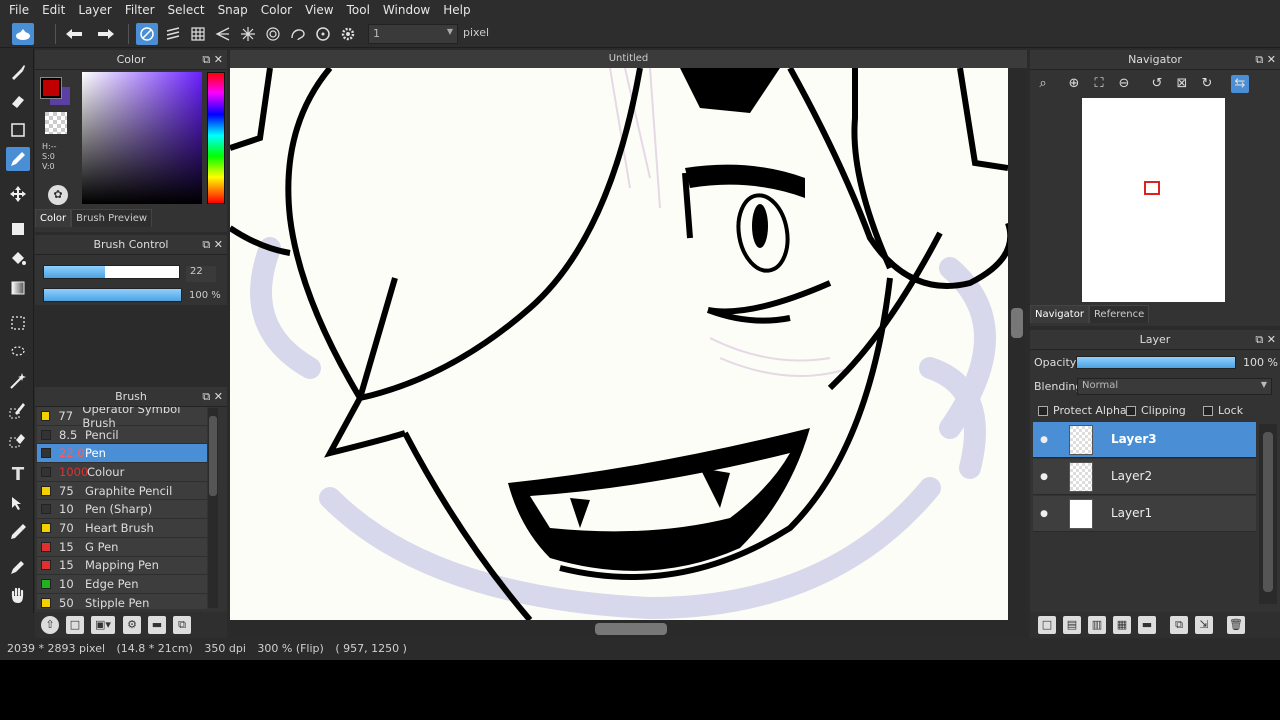  I want to click on brush-folder-icon: ▬, so click(157, 625).